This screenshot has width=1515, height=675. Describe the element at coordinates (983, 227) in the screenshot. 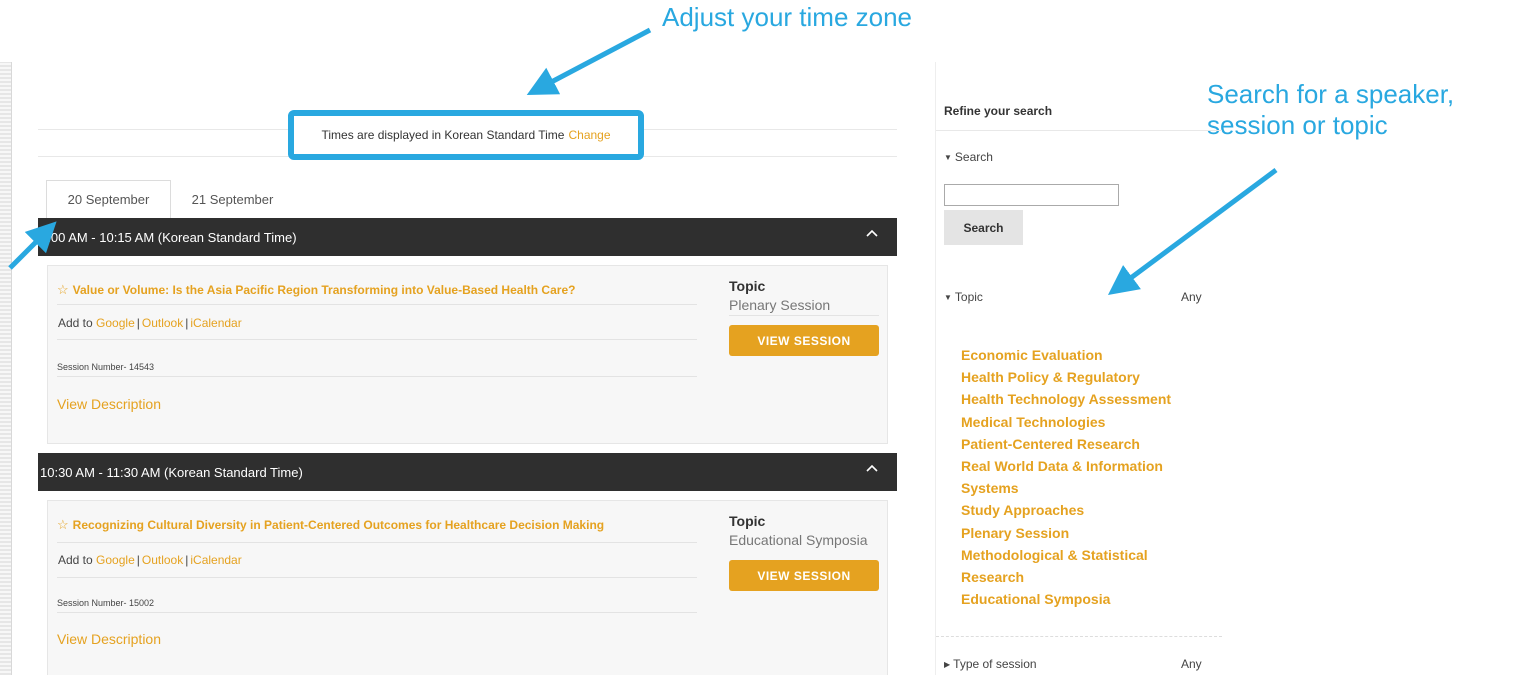

I see `search-button: Search` at that location.